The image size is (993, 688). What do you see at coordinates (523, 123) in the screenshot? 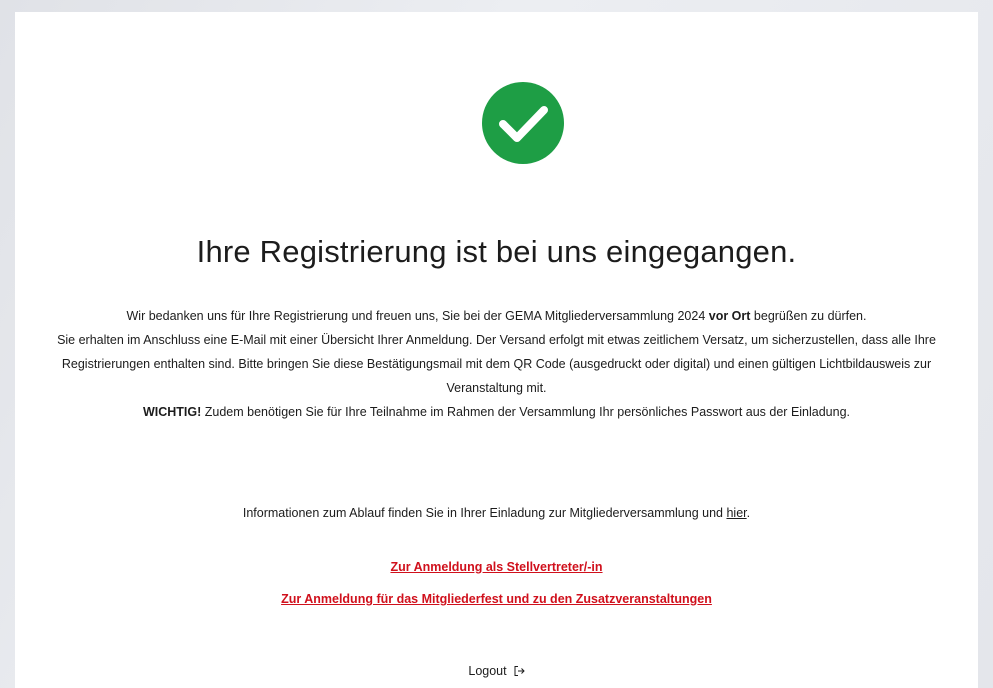
I see `check-circle-icon` at bounding box center [523, 123].